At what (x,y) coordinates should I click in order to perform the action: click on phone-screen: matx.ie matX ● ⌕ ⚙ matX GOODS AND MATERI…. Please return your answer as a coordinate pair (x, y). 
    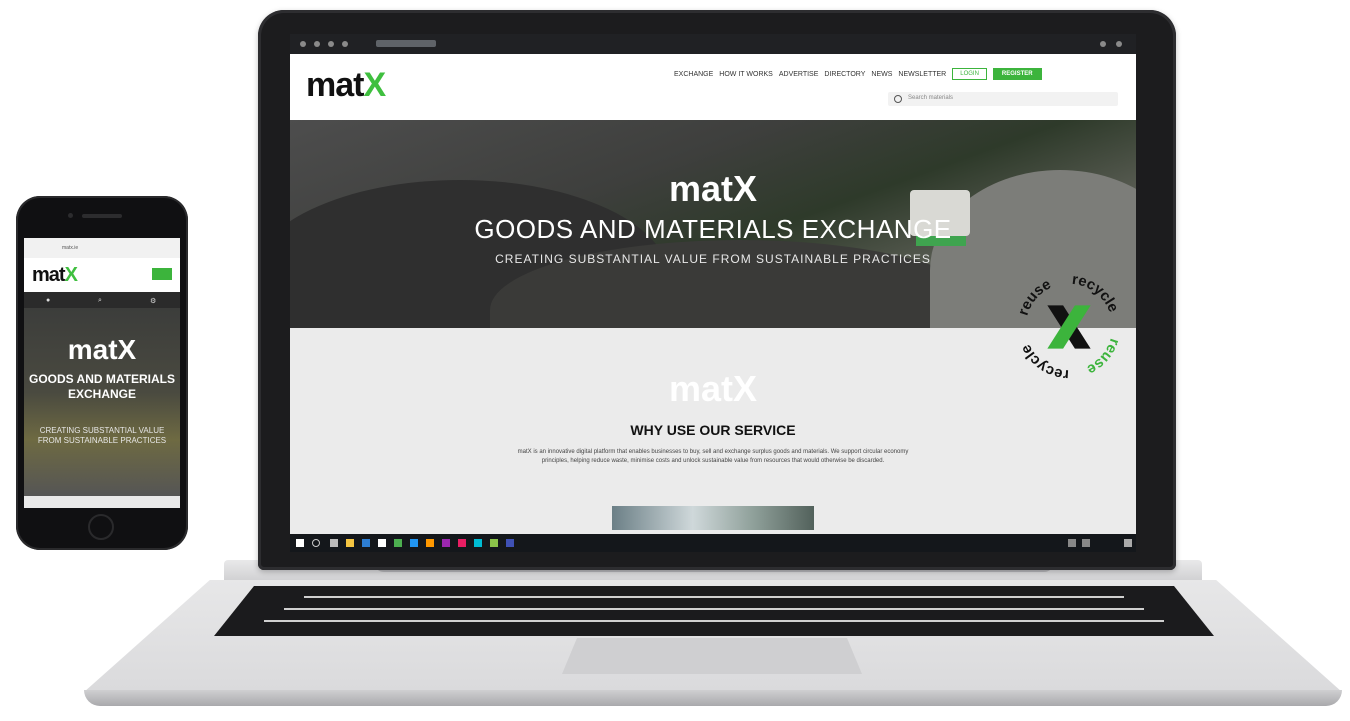
    Looking at the image, I should click on (102, 373).